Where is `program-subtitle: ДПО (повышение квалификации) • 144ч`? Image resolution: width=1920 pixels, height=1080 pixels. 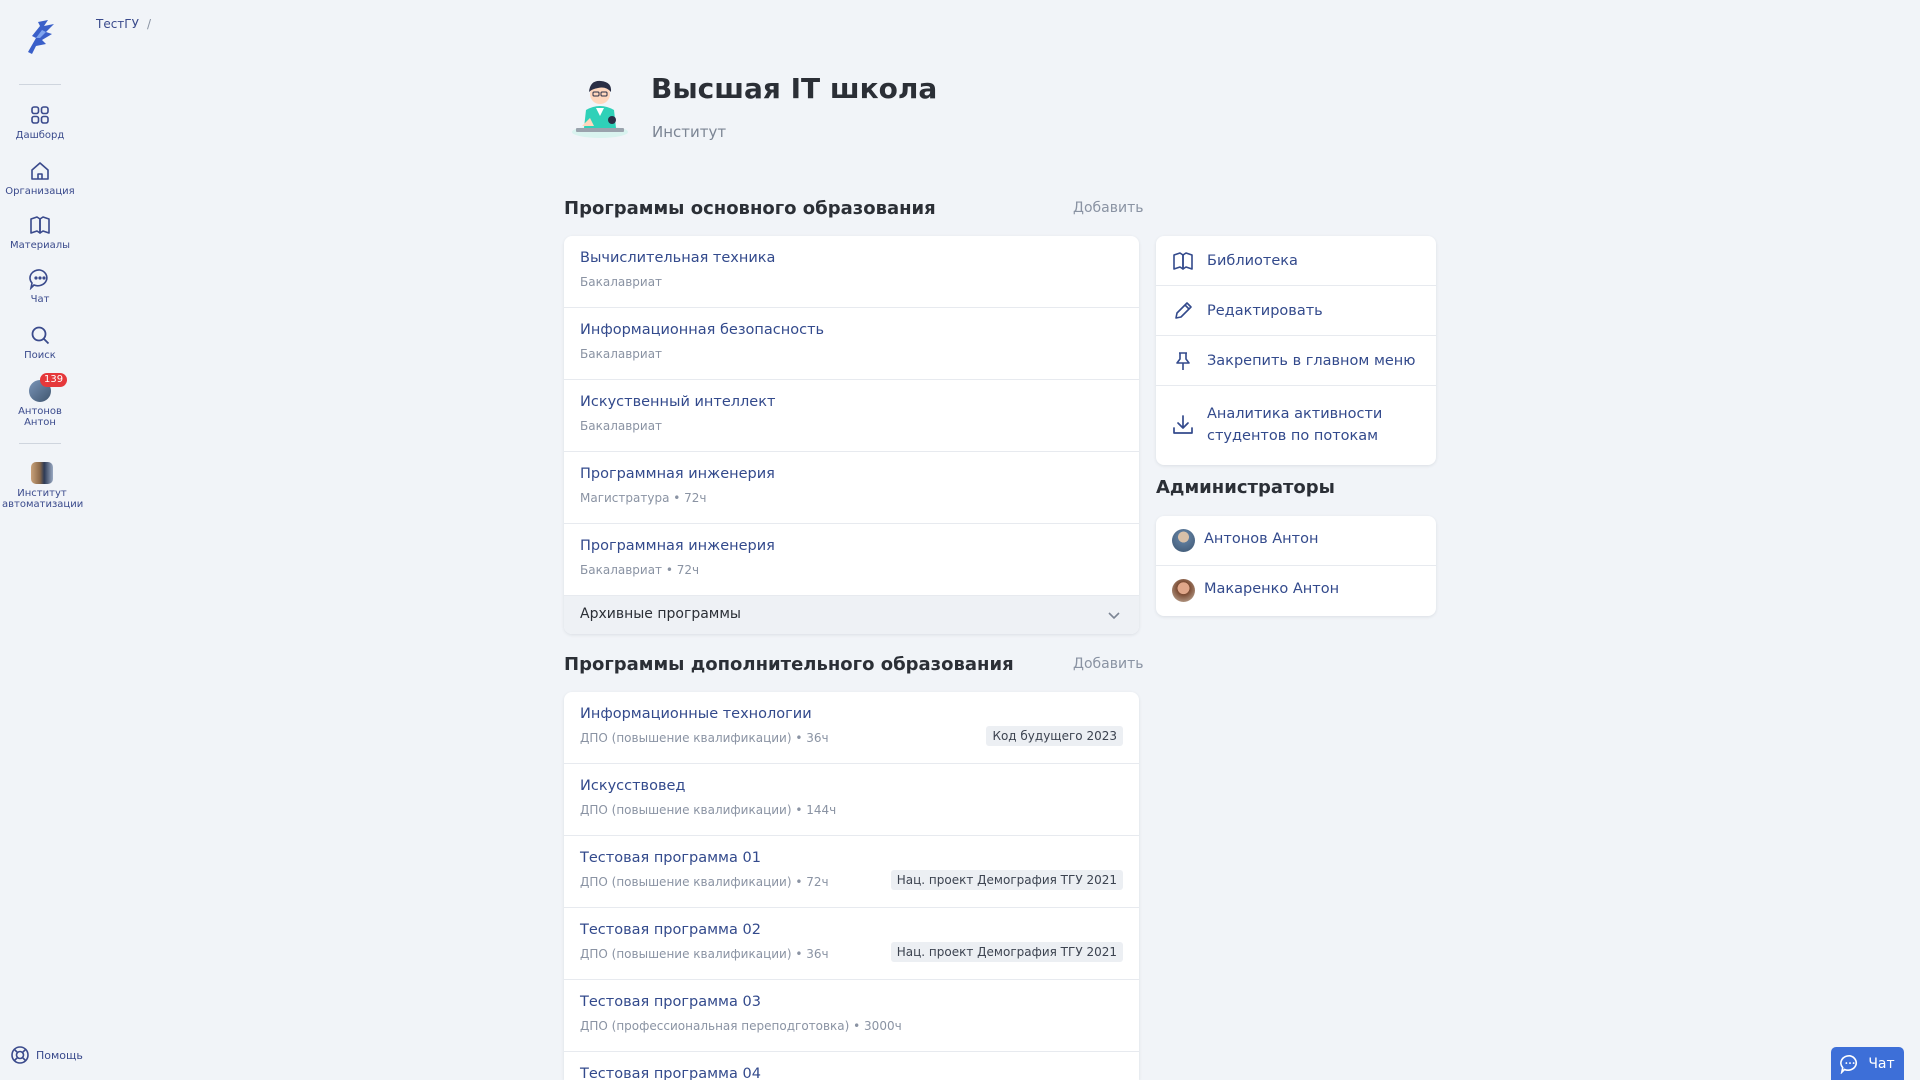 program-subtitle: ДПО (повышение квалификации) • 144ч is located at coordinates (708, 810).